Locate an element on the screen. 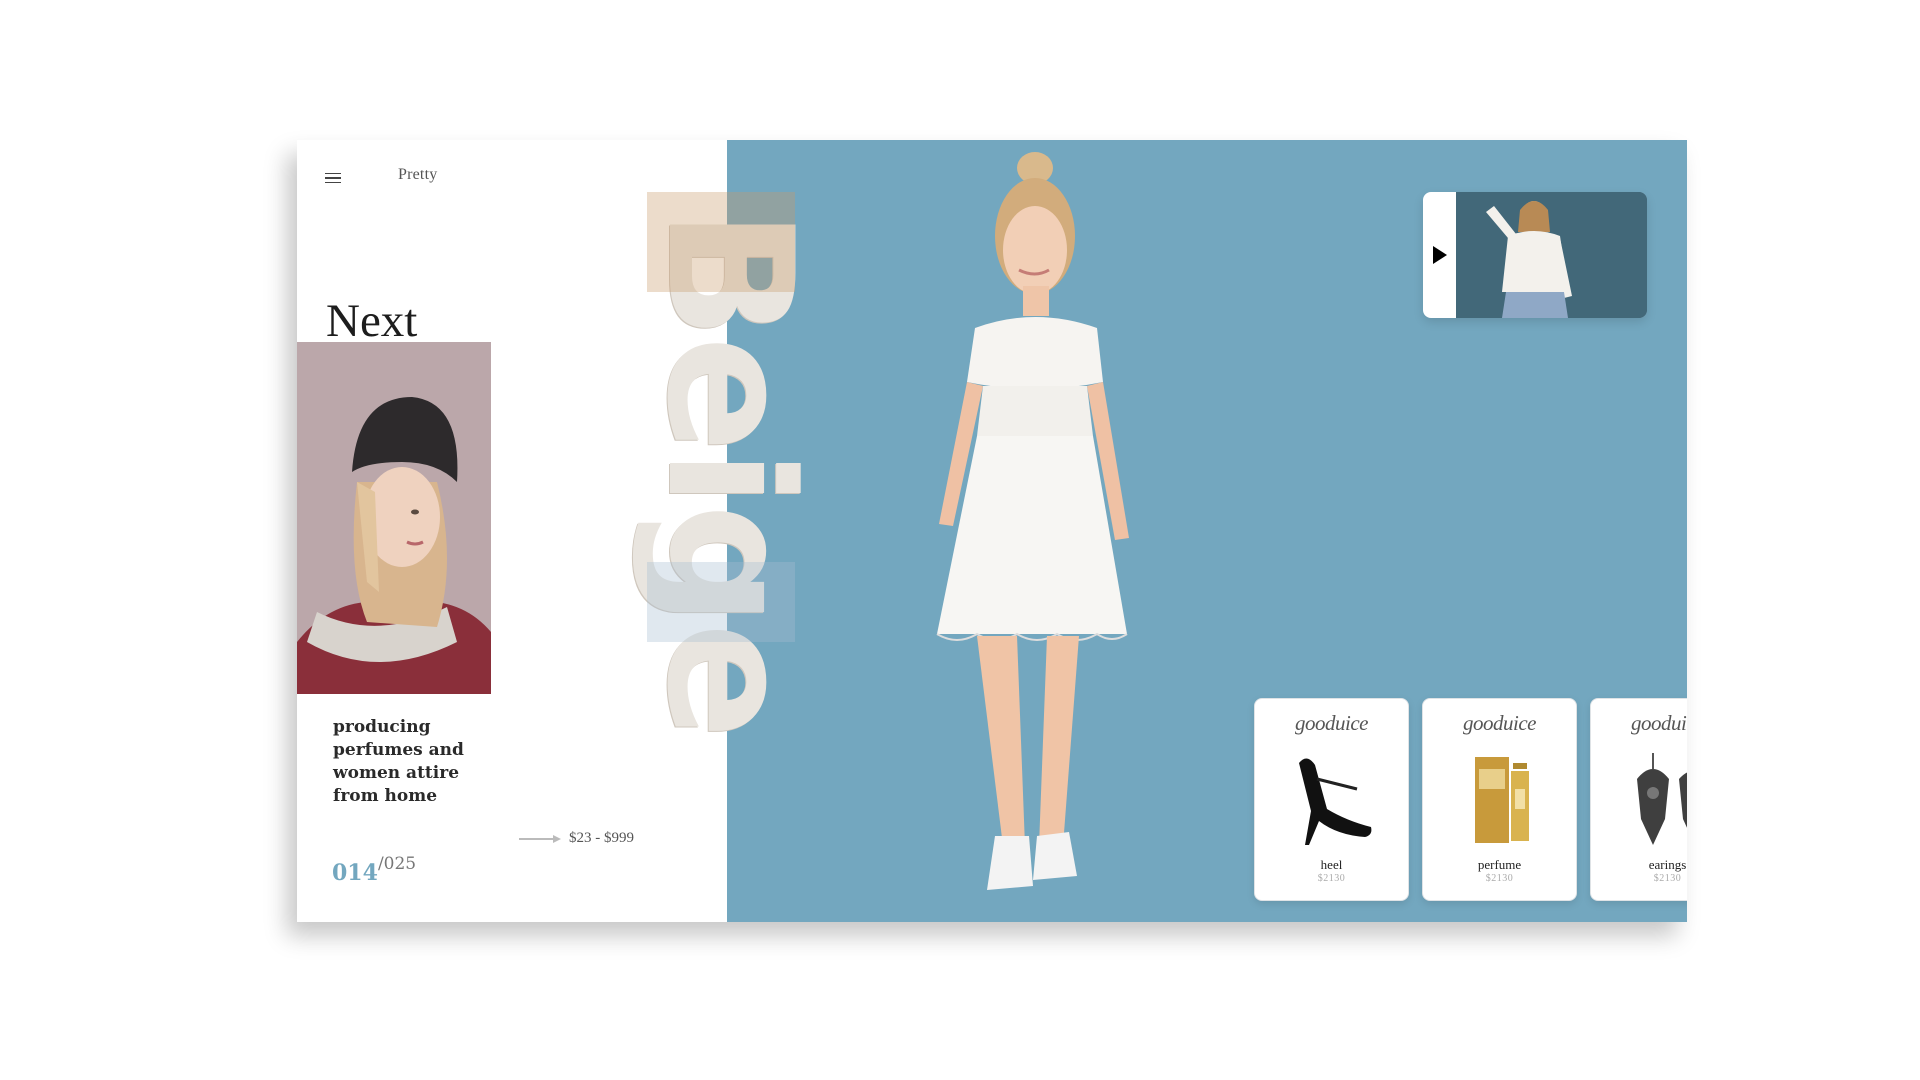  product-card-heel: gooduice heel $2130 is located at coordinates (1331, 799).